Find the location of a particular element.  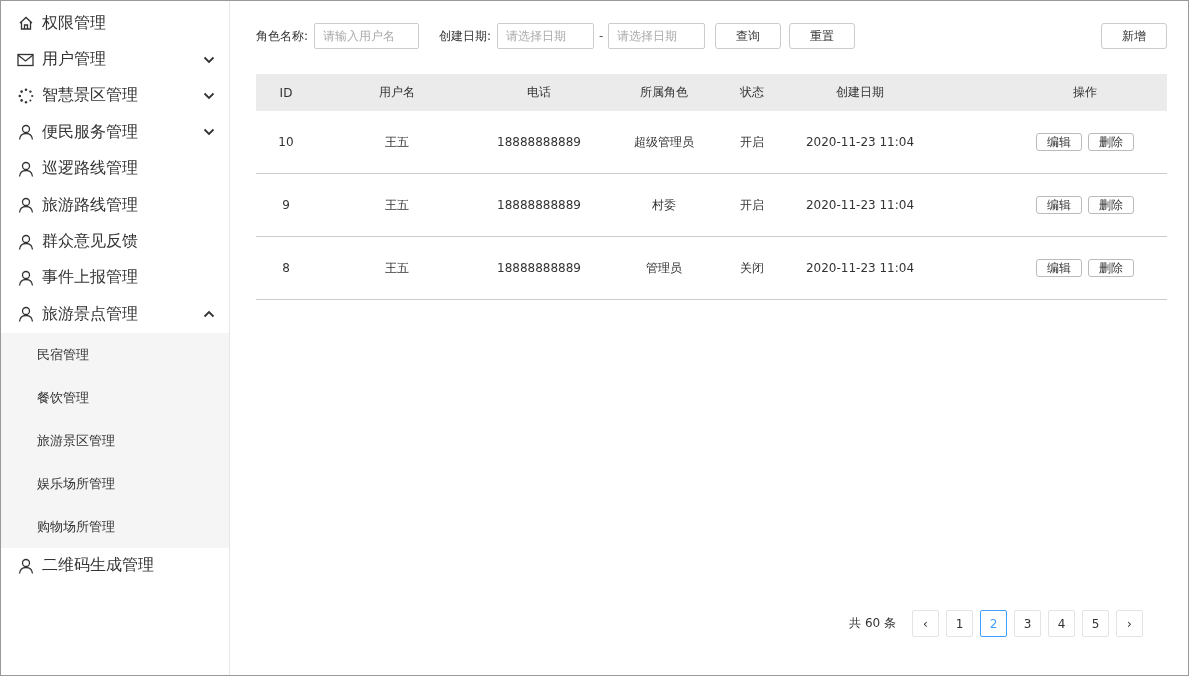

submenu-item: 购物场所管理 is located at coordinates (115, 526).